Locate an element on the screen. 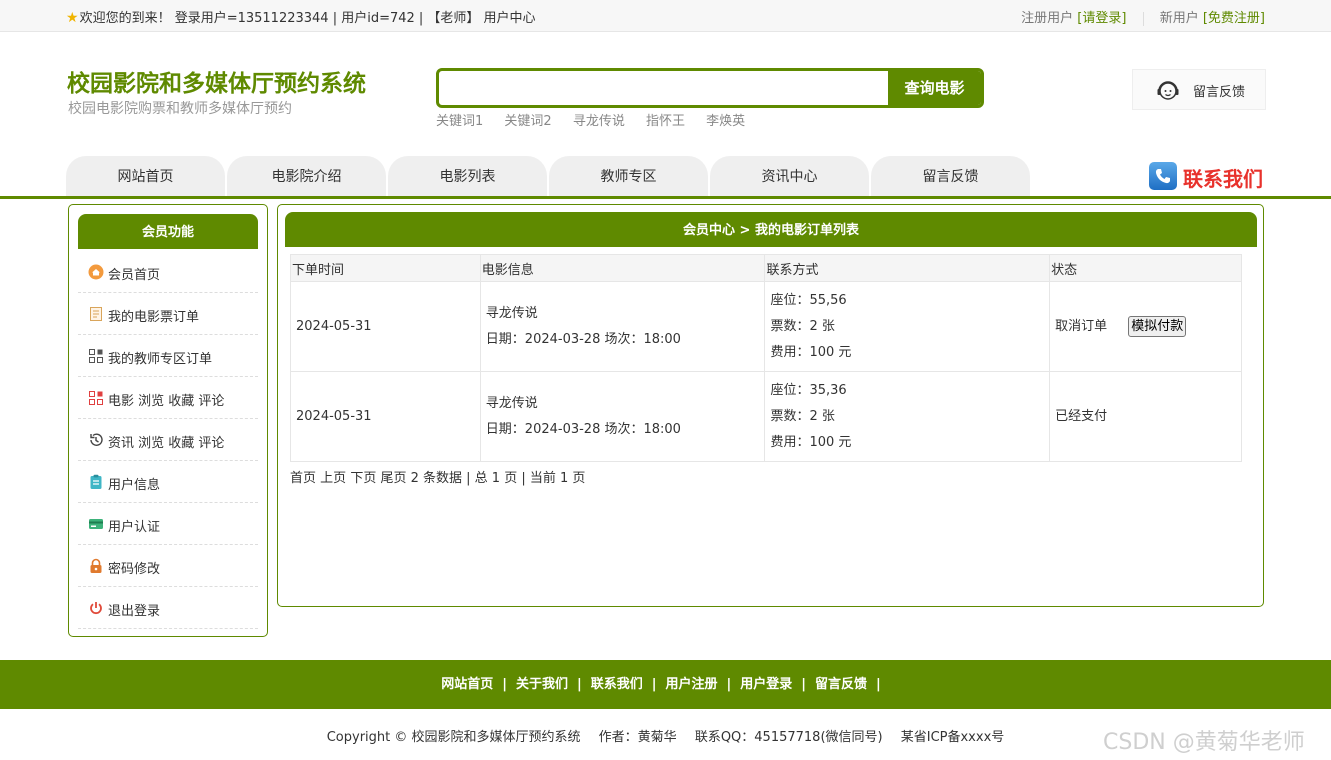 The width and height of the screenshot is (1331, 760). column-header: 电影信息 is located at coordinates (622, 268).